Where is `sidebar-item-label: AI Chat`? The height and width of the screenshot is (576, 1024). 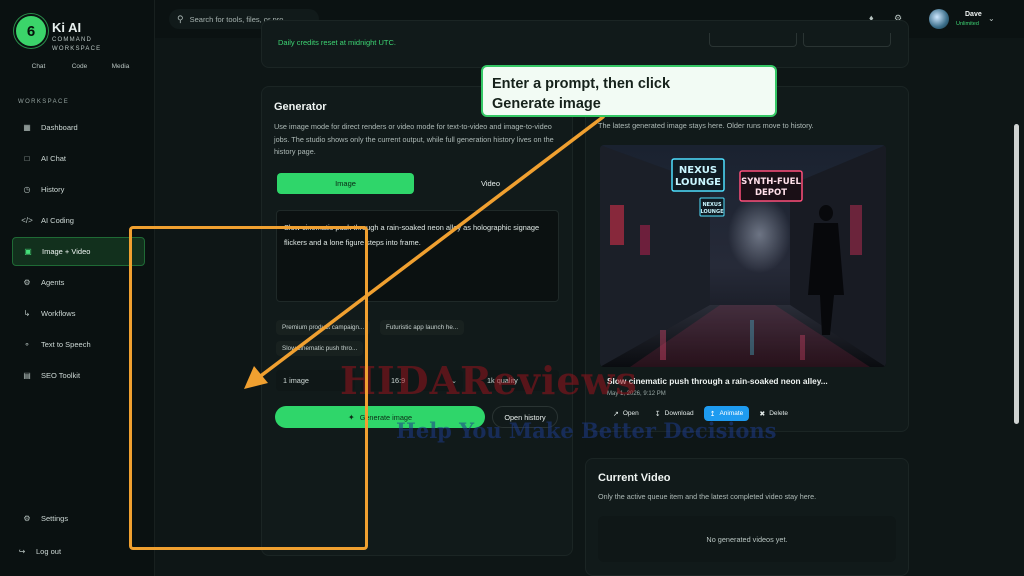
sidebar-item-label: AI Chat is located at coordinates (54, 158).